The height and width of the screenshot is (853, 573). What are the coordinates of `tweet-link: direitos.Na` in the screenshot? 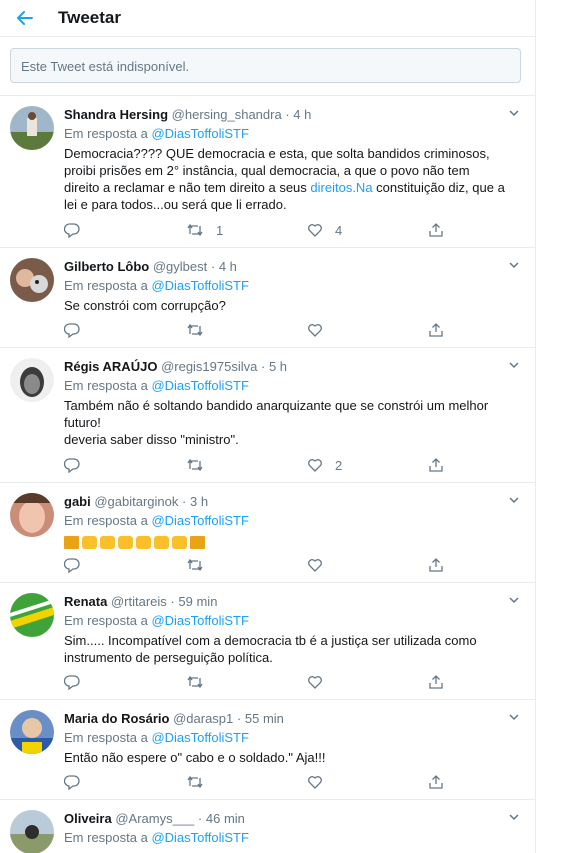 It's located at (341, 187).